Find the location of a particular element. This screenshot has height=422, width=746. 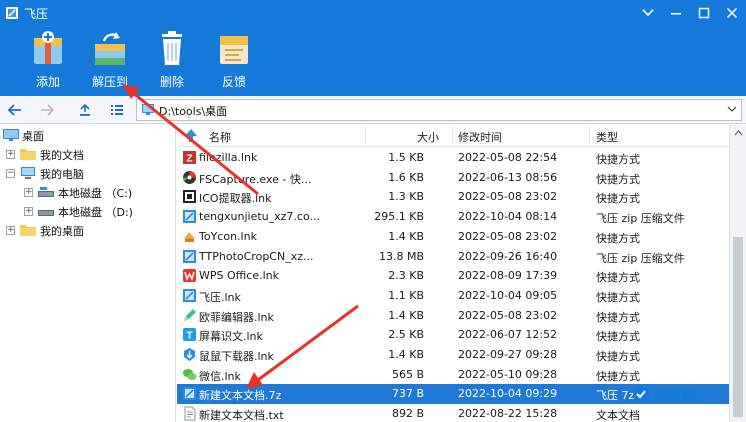

extract-to-button: 解压到 is located at coordinates (110, 60).